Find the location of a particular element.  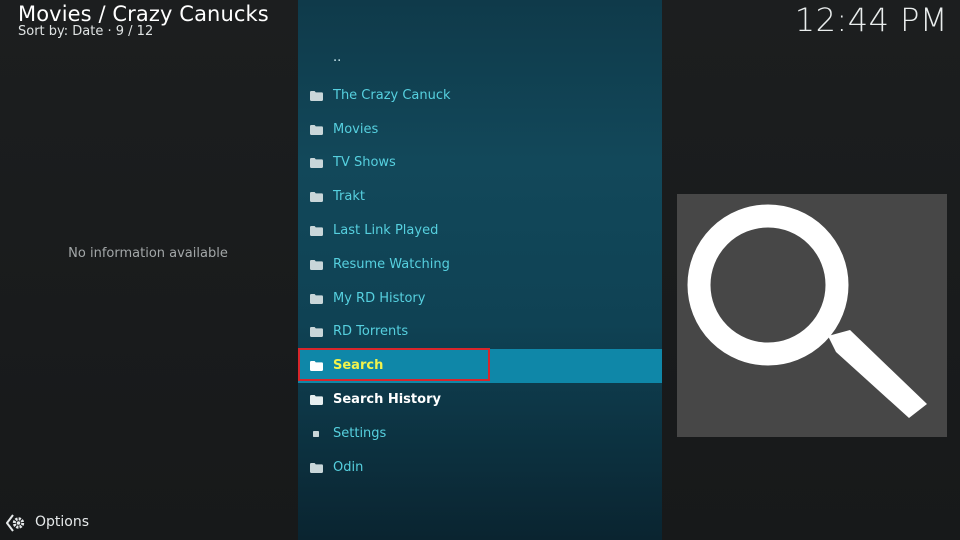

list-item-label: The Crazy Canuck is located at coordinates (392, 95).